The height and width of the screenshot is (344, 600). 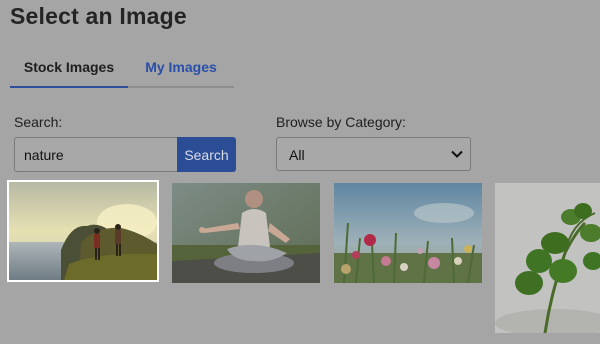 I want to click on category-select-value: All, so click(x=297, y=155).